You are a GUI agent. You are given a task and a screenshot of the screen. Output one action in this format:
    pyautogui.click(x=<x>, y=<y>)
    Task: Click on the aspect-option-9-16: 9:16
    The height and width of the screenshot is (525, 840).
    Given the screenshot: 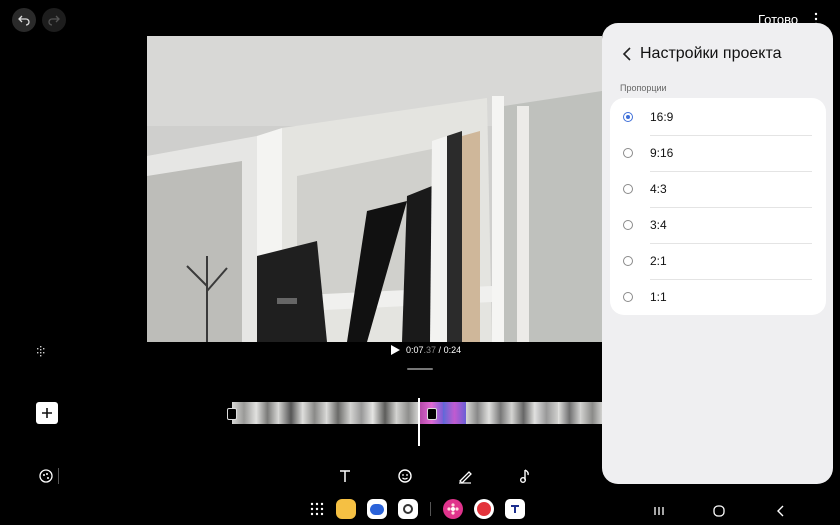 What is the action you would take?
    pyautogui.click(x=718, y=154)
    